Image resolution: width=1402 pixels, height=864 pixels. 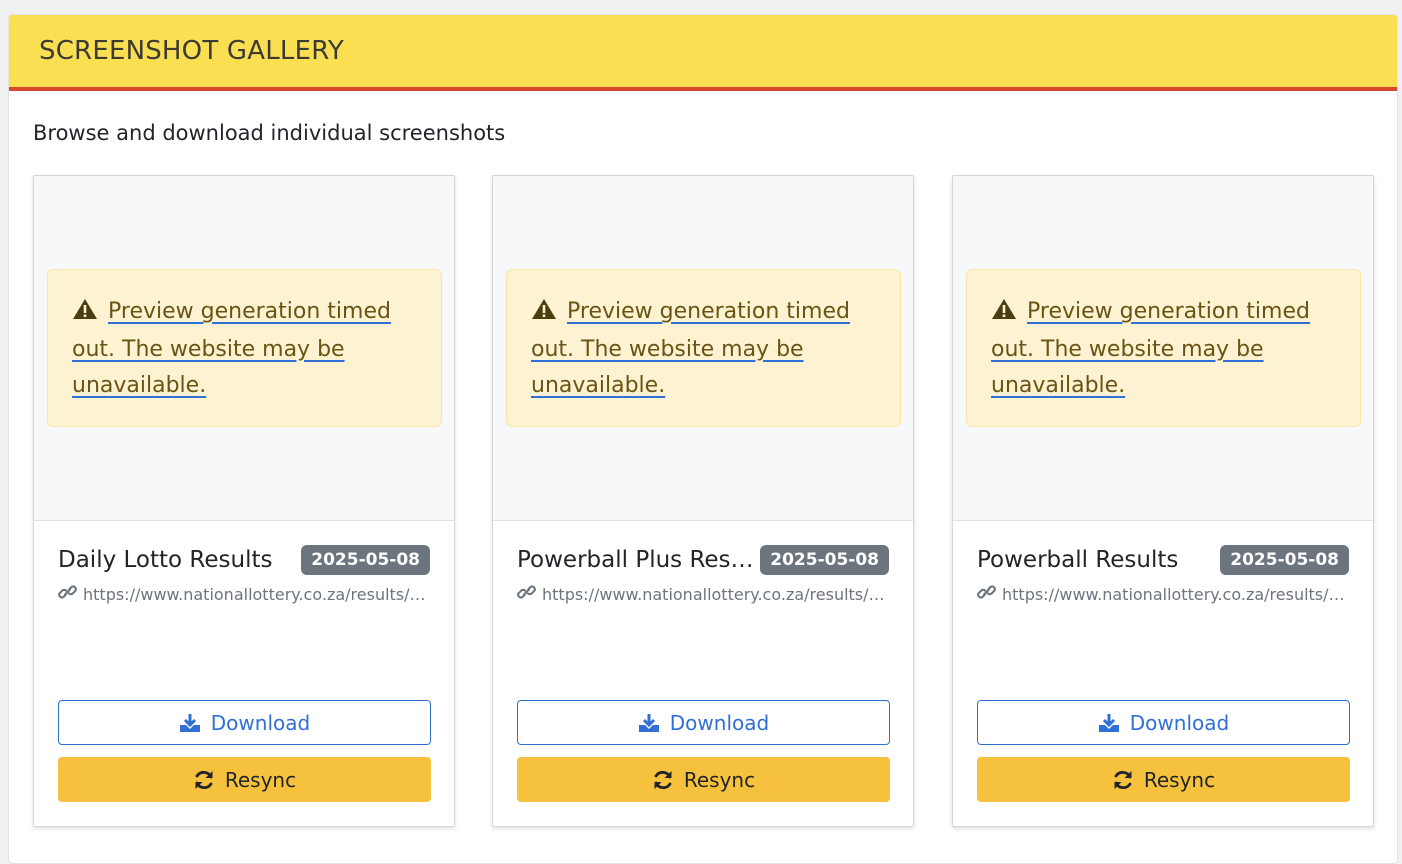 I want to click on card-title: Powerball Results, so click(x=1078, y=560).